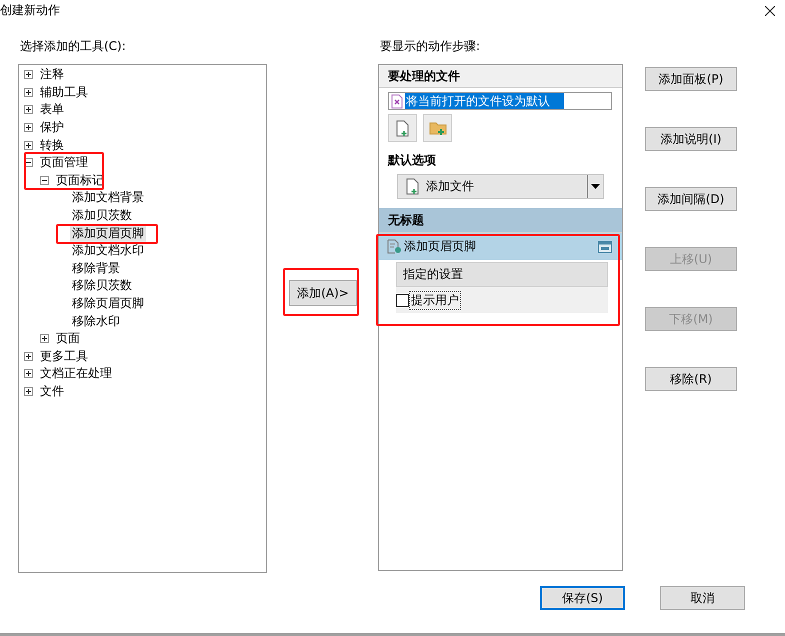 This screenshot has height=636, width=785. What do you see at coordinates (691, 379) in the screenshot?
I see `side-button: 移除(R)` at bounding box center [691, 379].